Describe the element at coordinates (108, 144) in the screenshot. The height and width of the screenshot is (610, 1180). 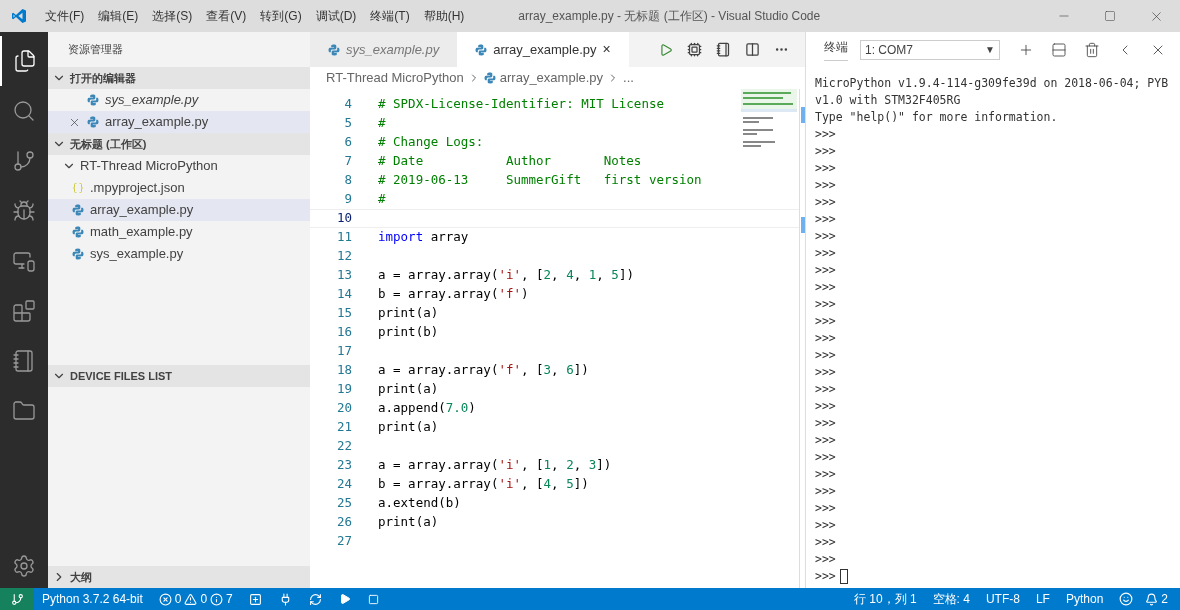
I see `section-title: 无标题 (工作区)` at that location.